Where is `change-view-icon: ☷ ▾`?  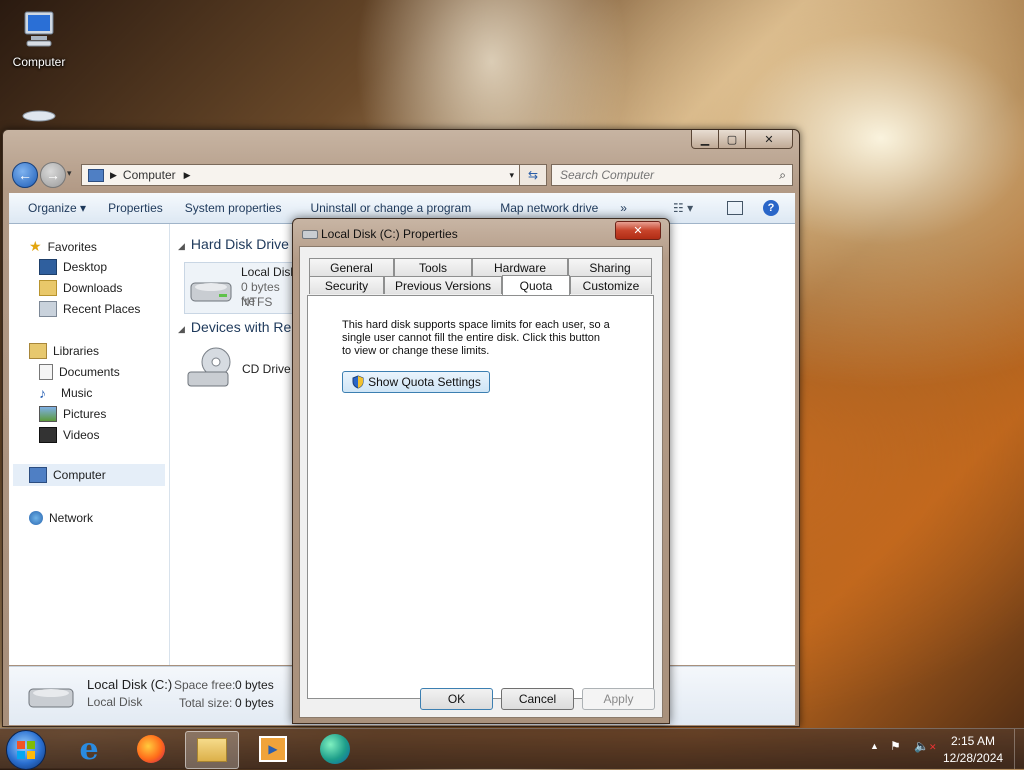
change-view-icon: ☷ ▾ is located at coordinates (683, 208).